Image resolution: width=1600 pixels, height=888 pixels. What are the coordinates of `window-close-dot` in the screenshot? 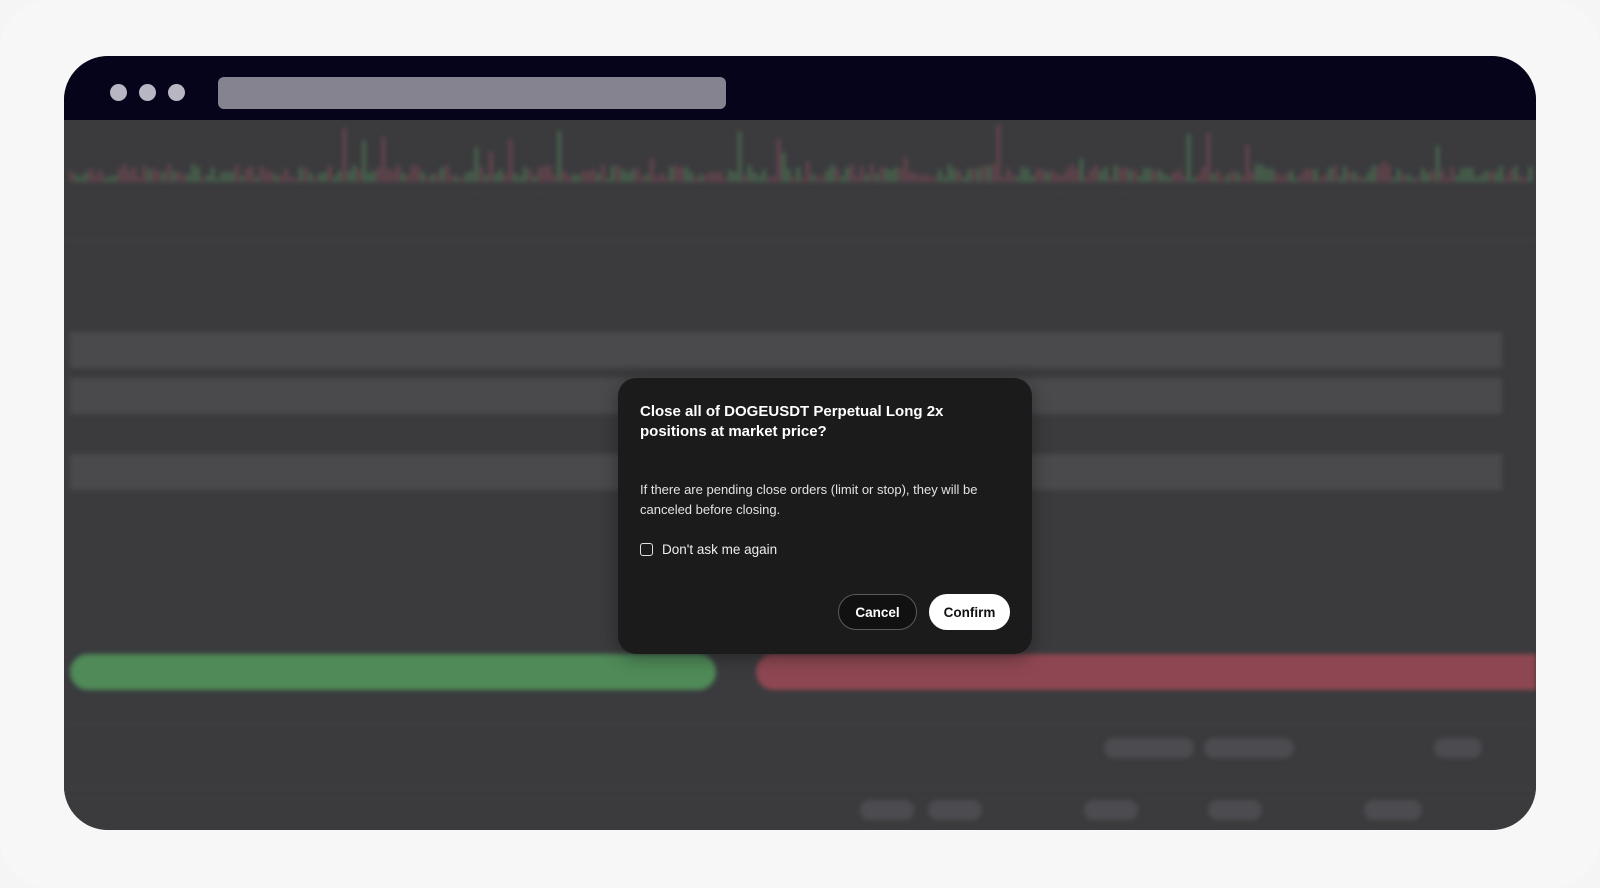 It's located at (118, 92).